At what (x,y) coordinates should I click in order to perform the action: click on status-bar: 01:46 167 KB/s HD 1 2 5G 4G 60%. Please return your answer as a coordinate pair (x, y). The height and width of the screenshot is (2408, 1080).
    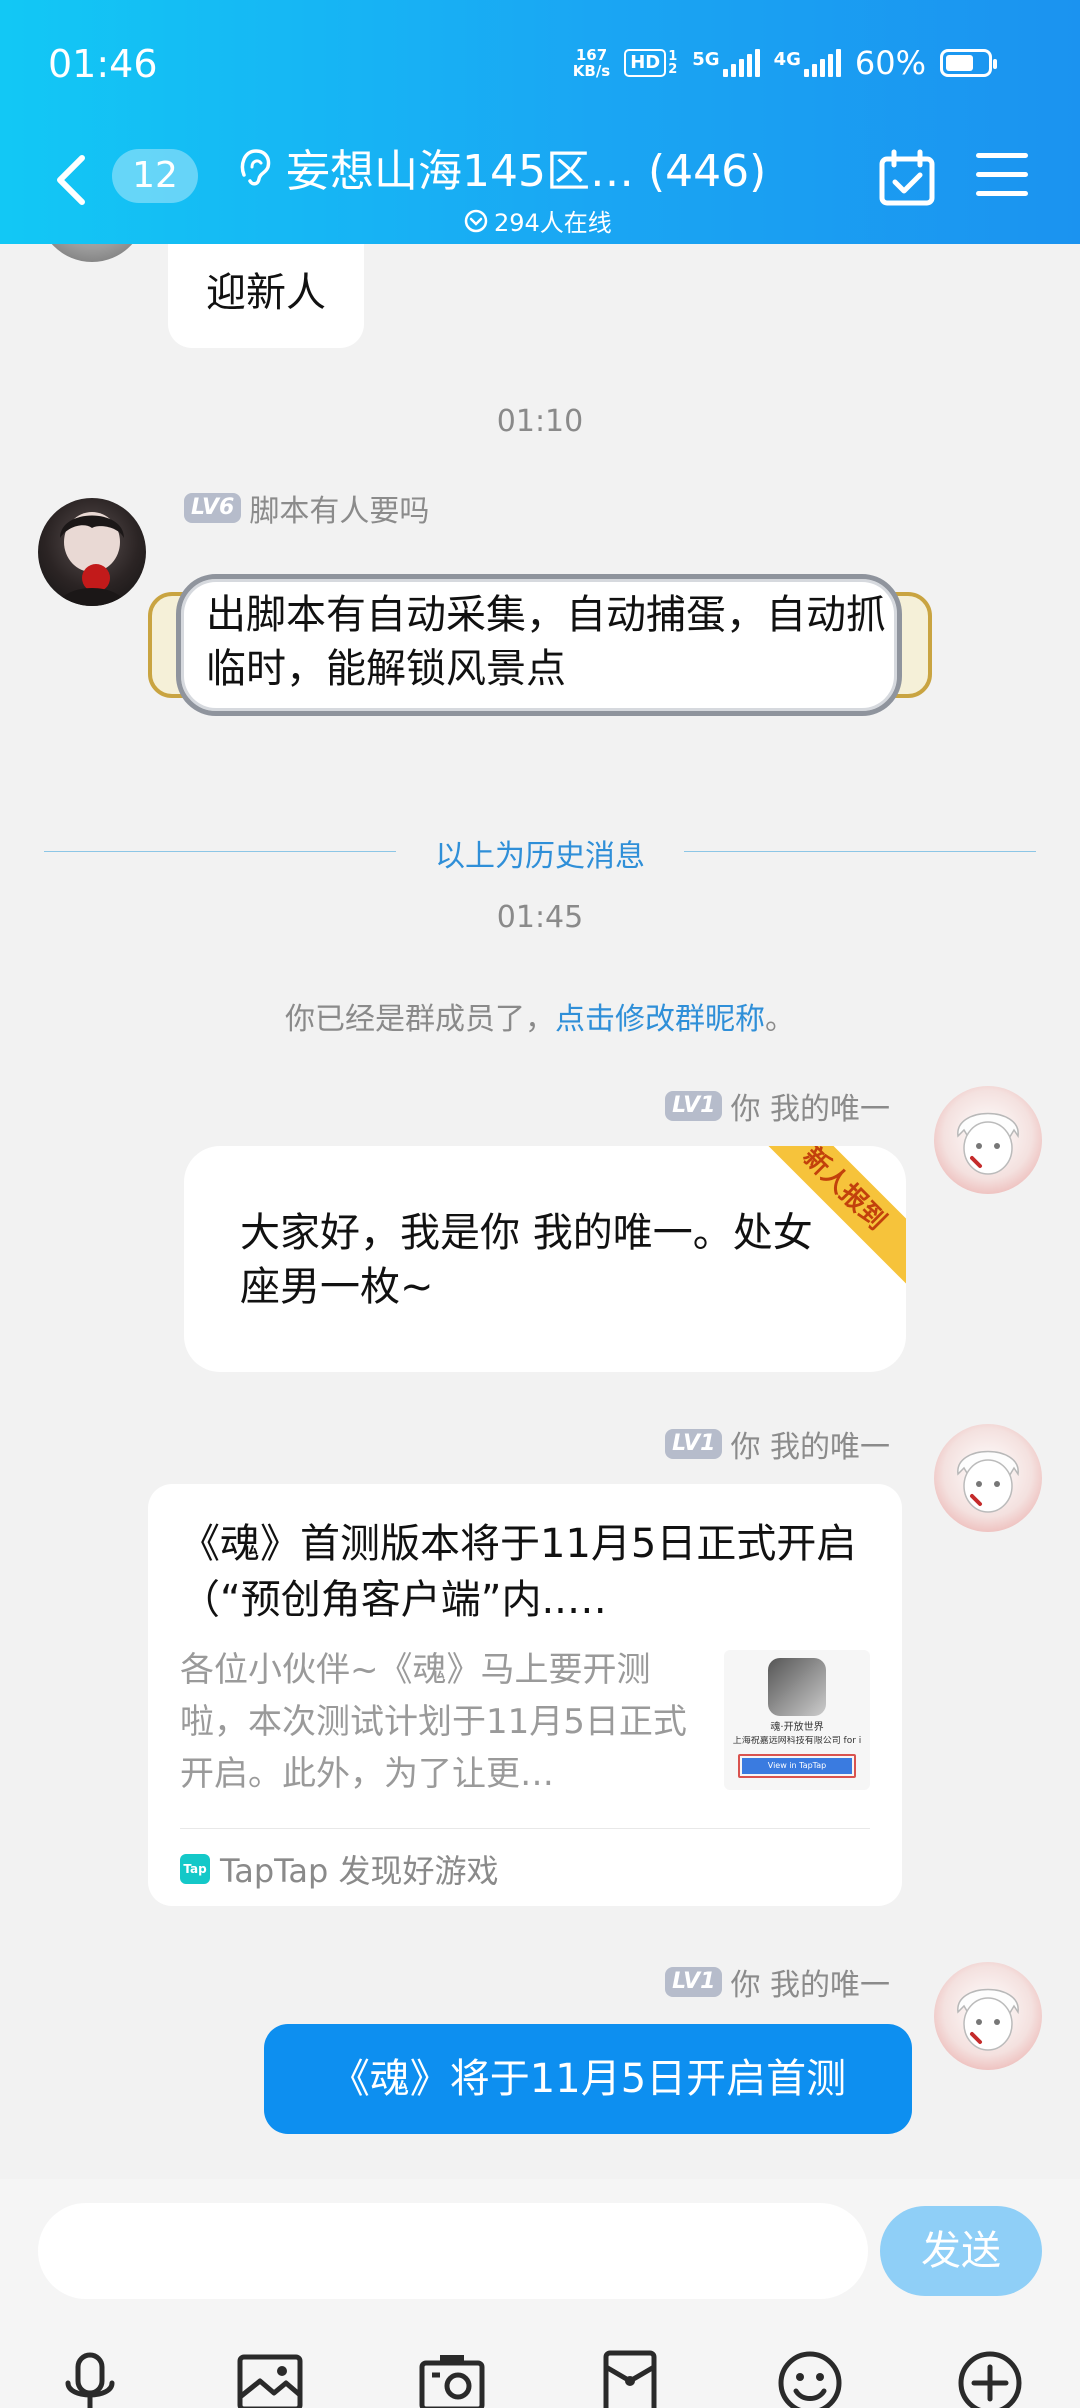
    Looking at the image, I should click on (540, 62).